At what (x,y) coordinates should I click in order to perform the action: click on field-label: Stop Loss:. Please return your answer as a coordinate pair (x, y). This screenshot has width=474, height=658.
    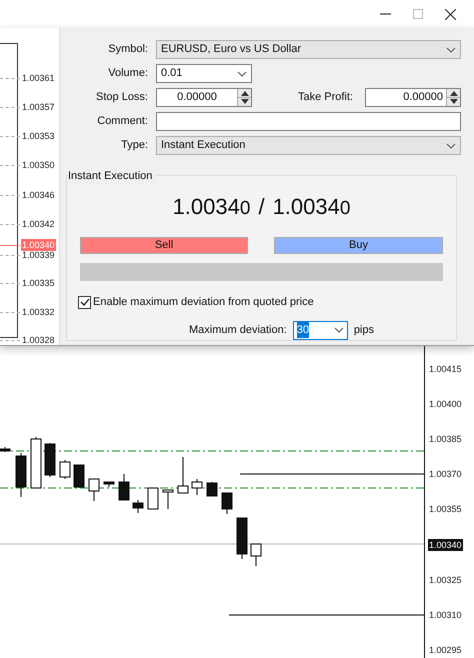
    Looking at the image, I should click on (121, 98).